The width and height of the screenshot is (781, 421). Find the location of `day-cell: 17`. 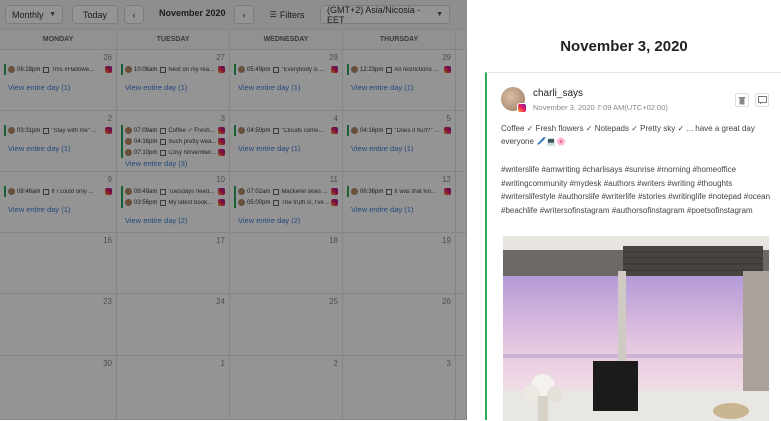

day-cell: 17 is located at coordinates (173, 263).